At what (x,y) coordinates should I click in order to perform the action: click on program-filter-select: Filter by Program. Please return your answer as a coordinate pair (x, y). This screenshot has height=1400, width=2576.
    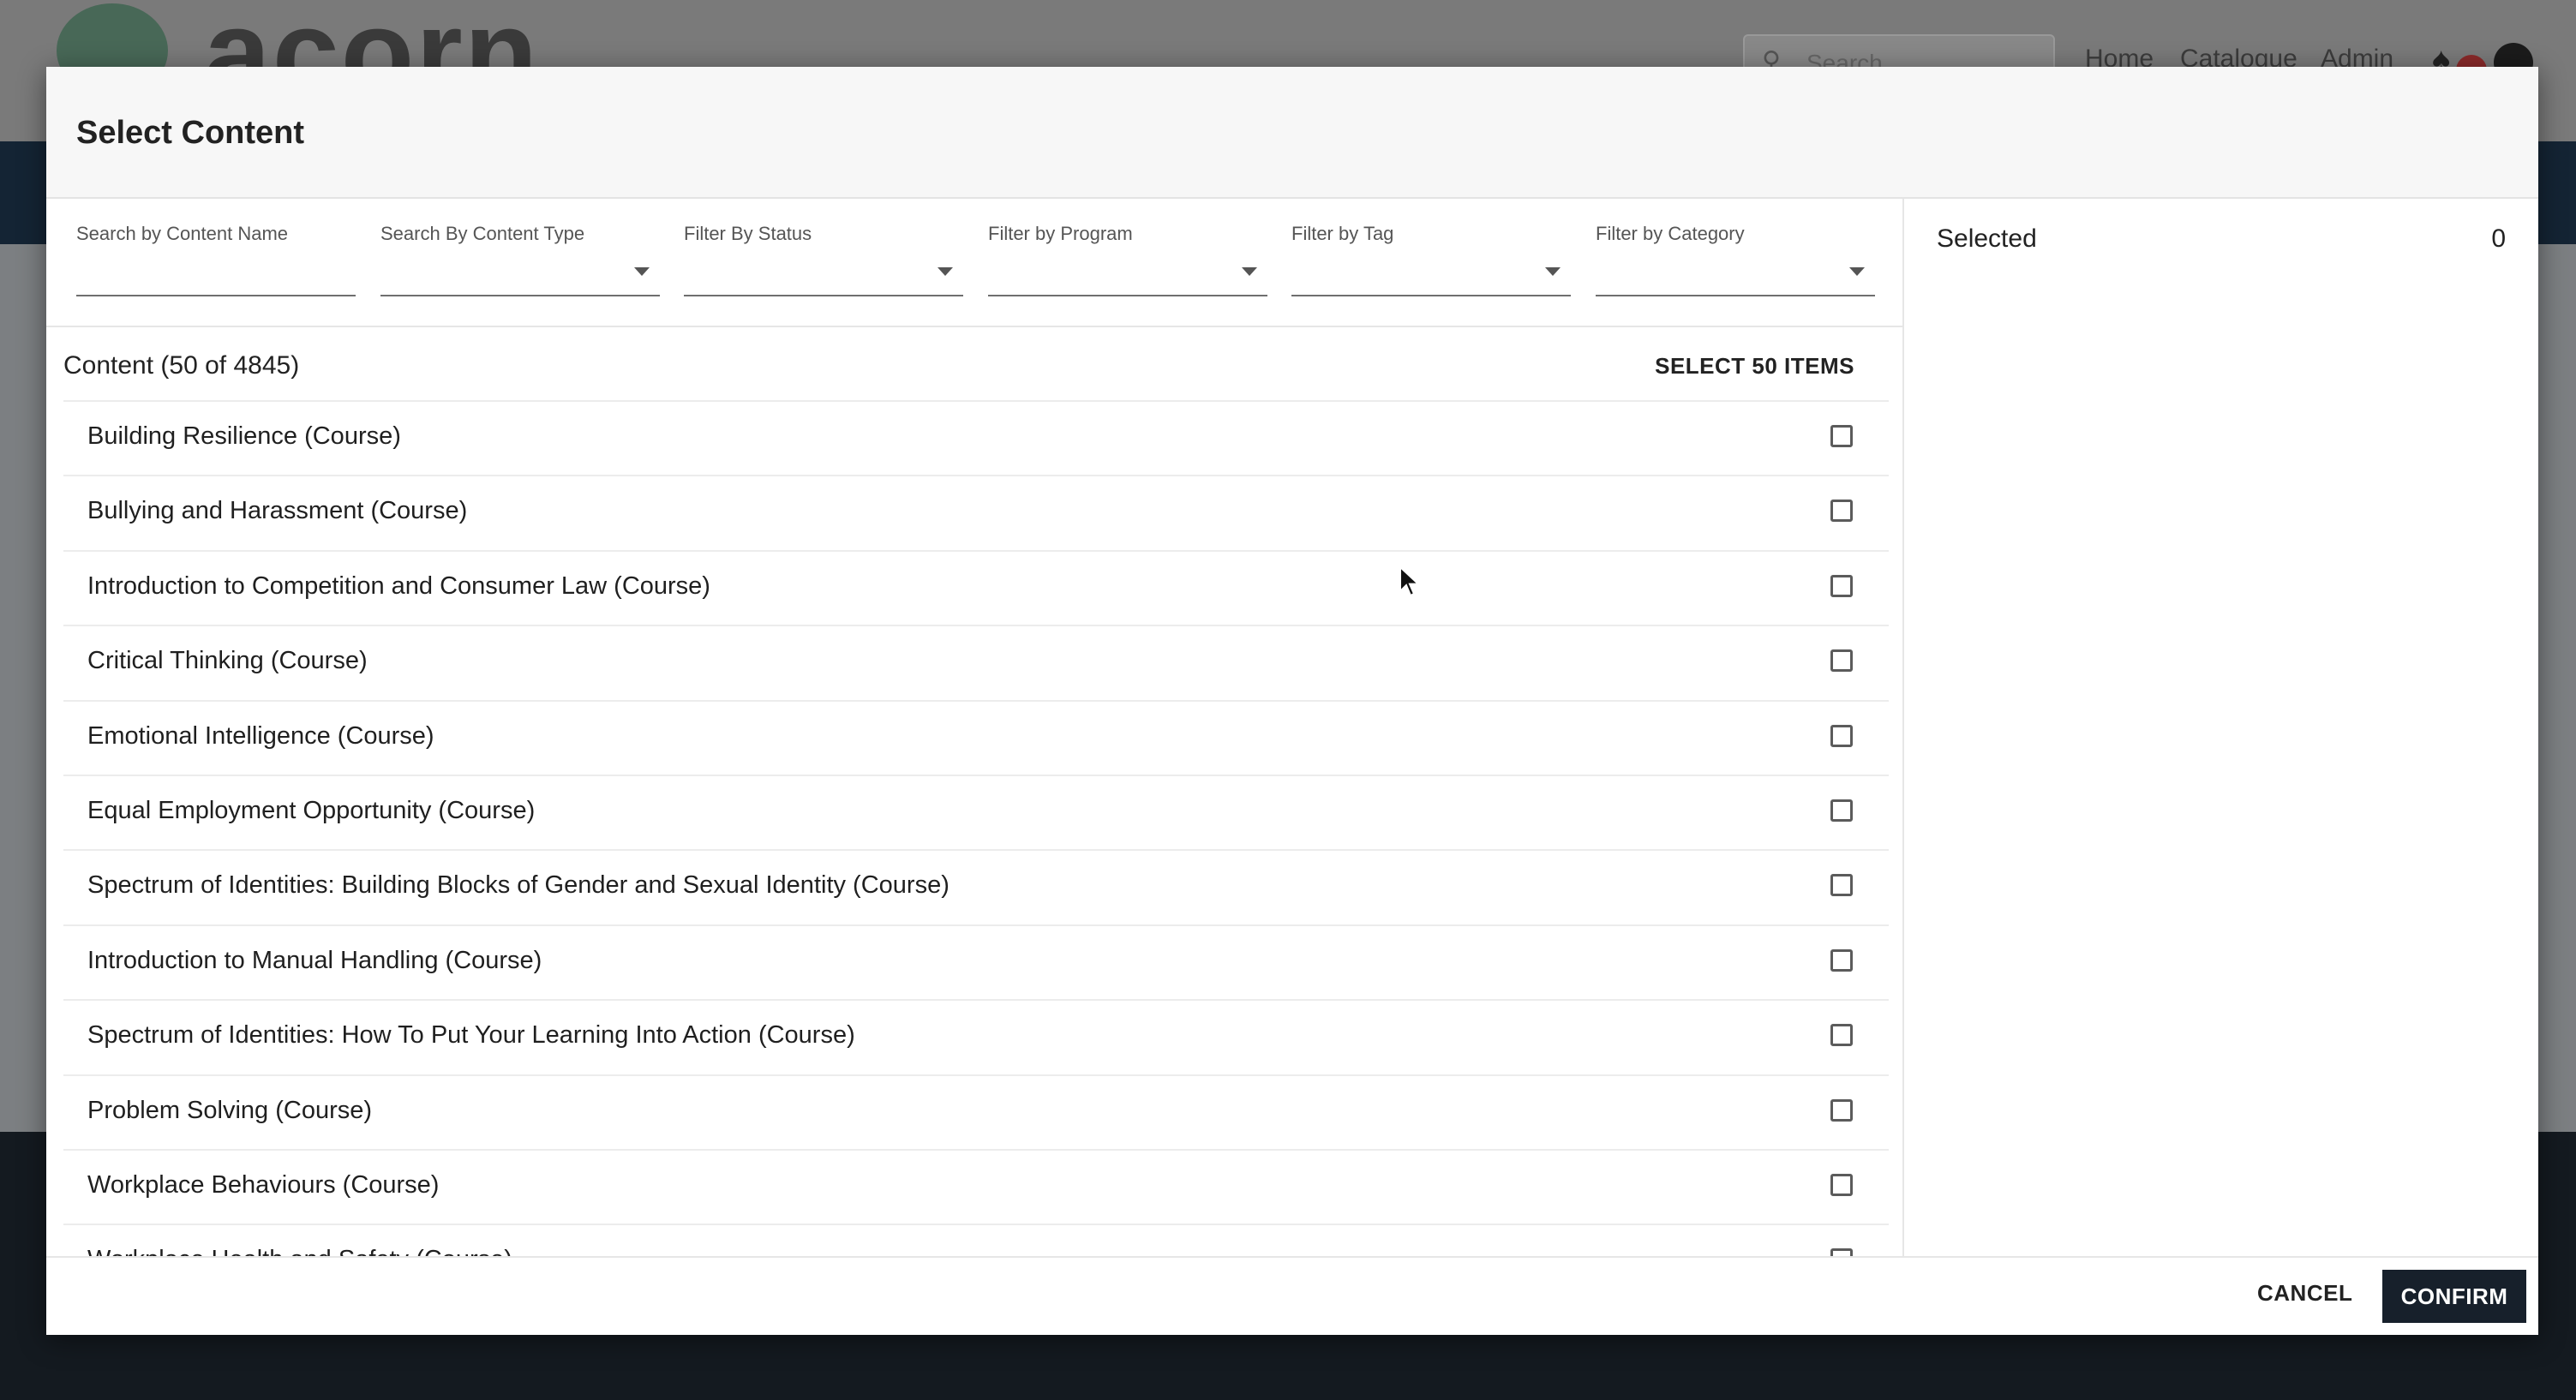
    Looking at the image, I should click on (1127, 262).